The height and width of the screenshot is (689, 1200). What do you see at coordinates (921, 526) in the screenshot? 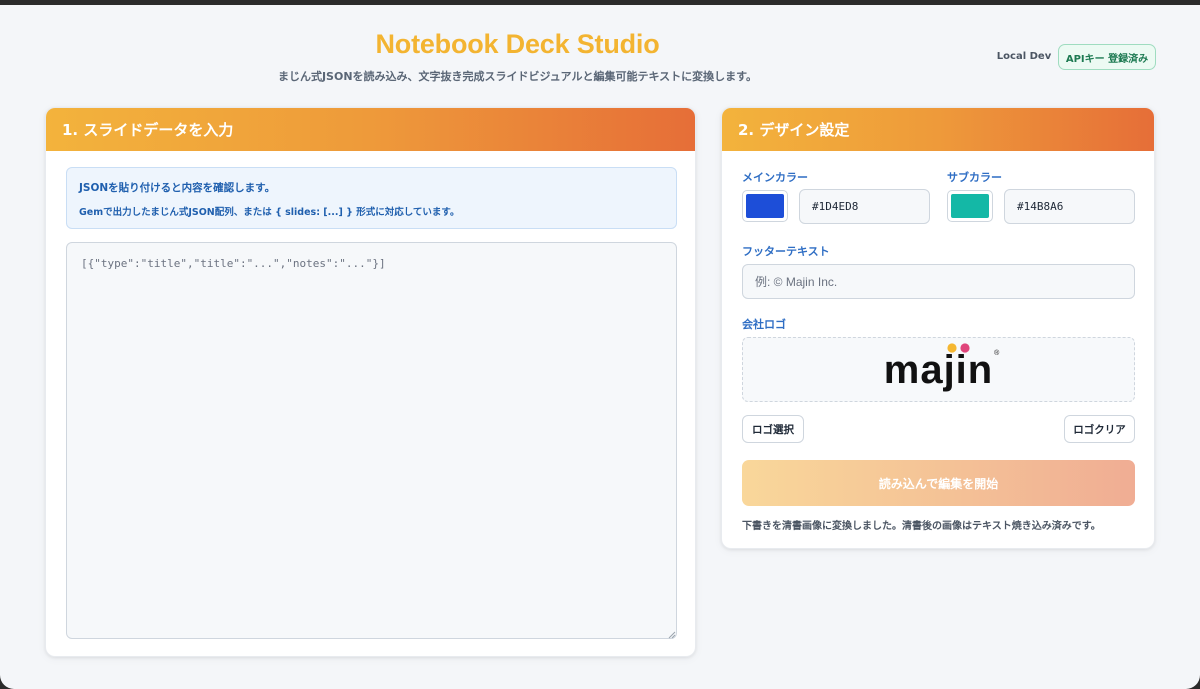
I see `status-message: 下書きを清書画像に変換しました。清書後の画像はテキスト焼き込み済みです。` at bounding box center [921, 526].